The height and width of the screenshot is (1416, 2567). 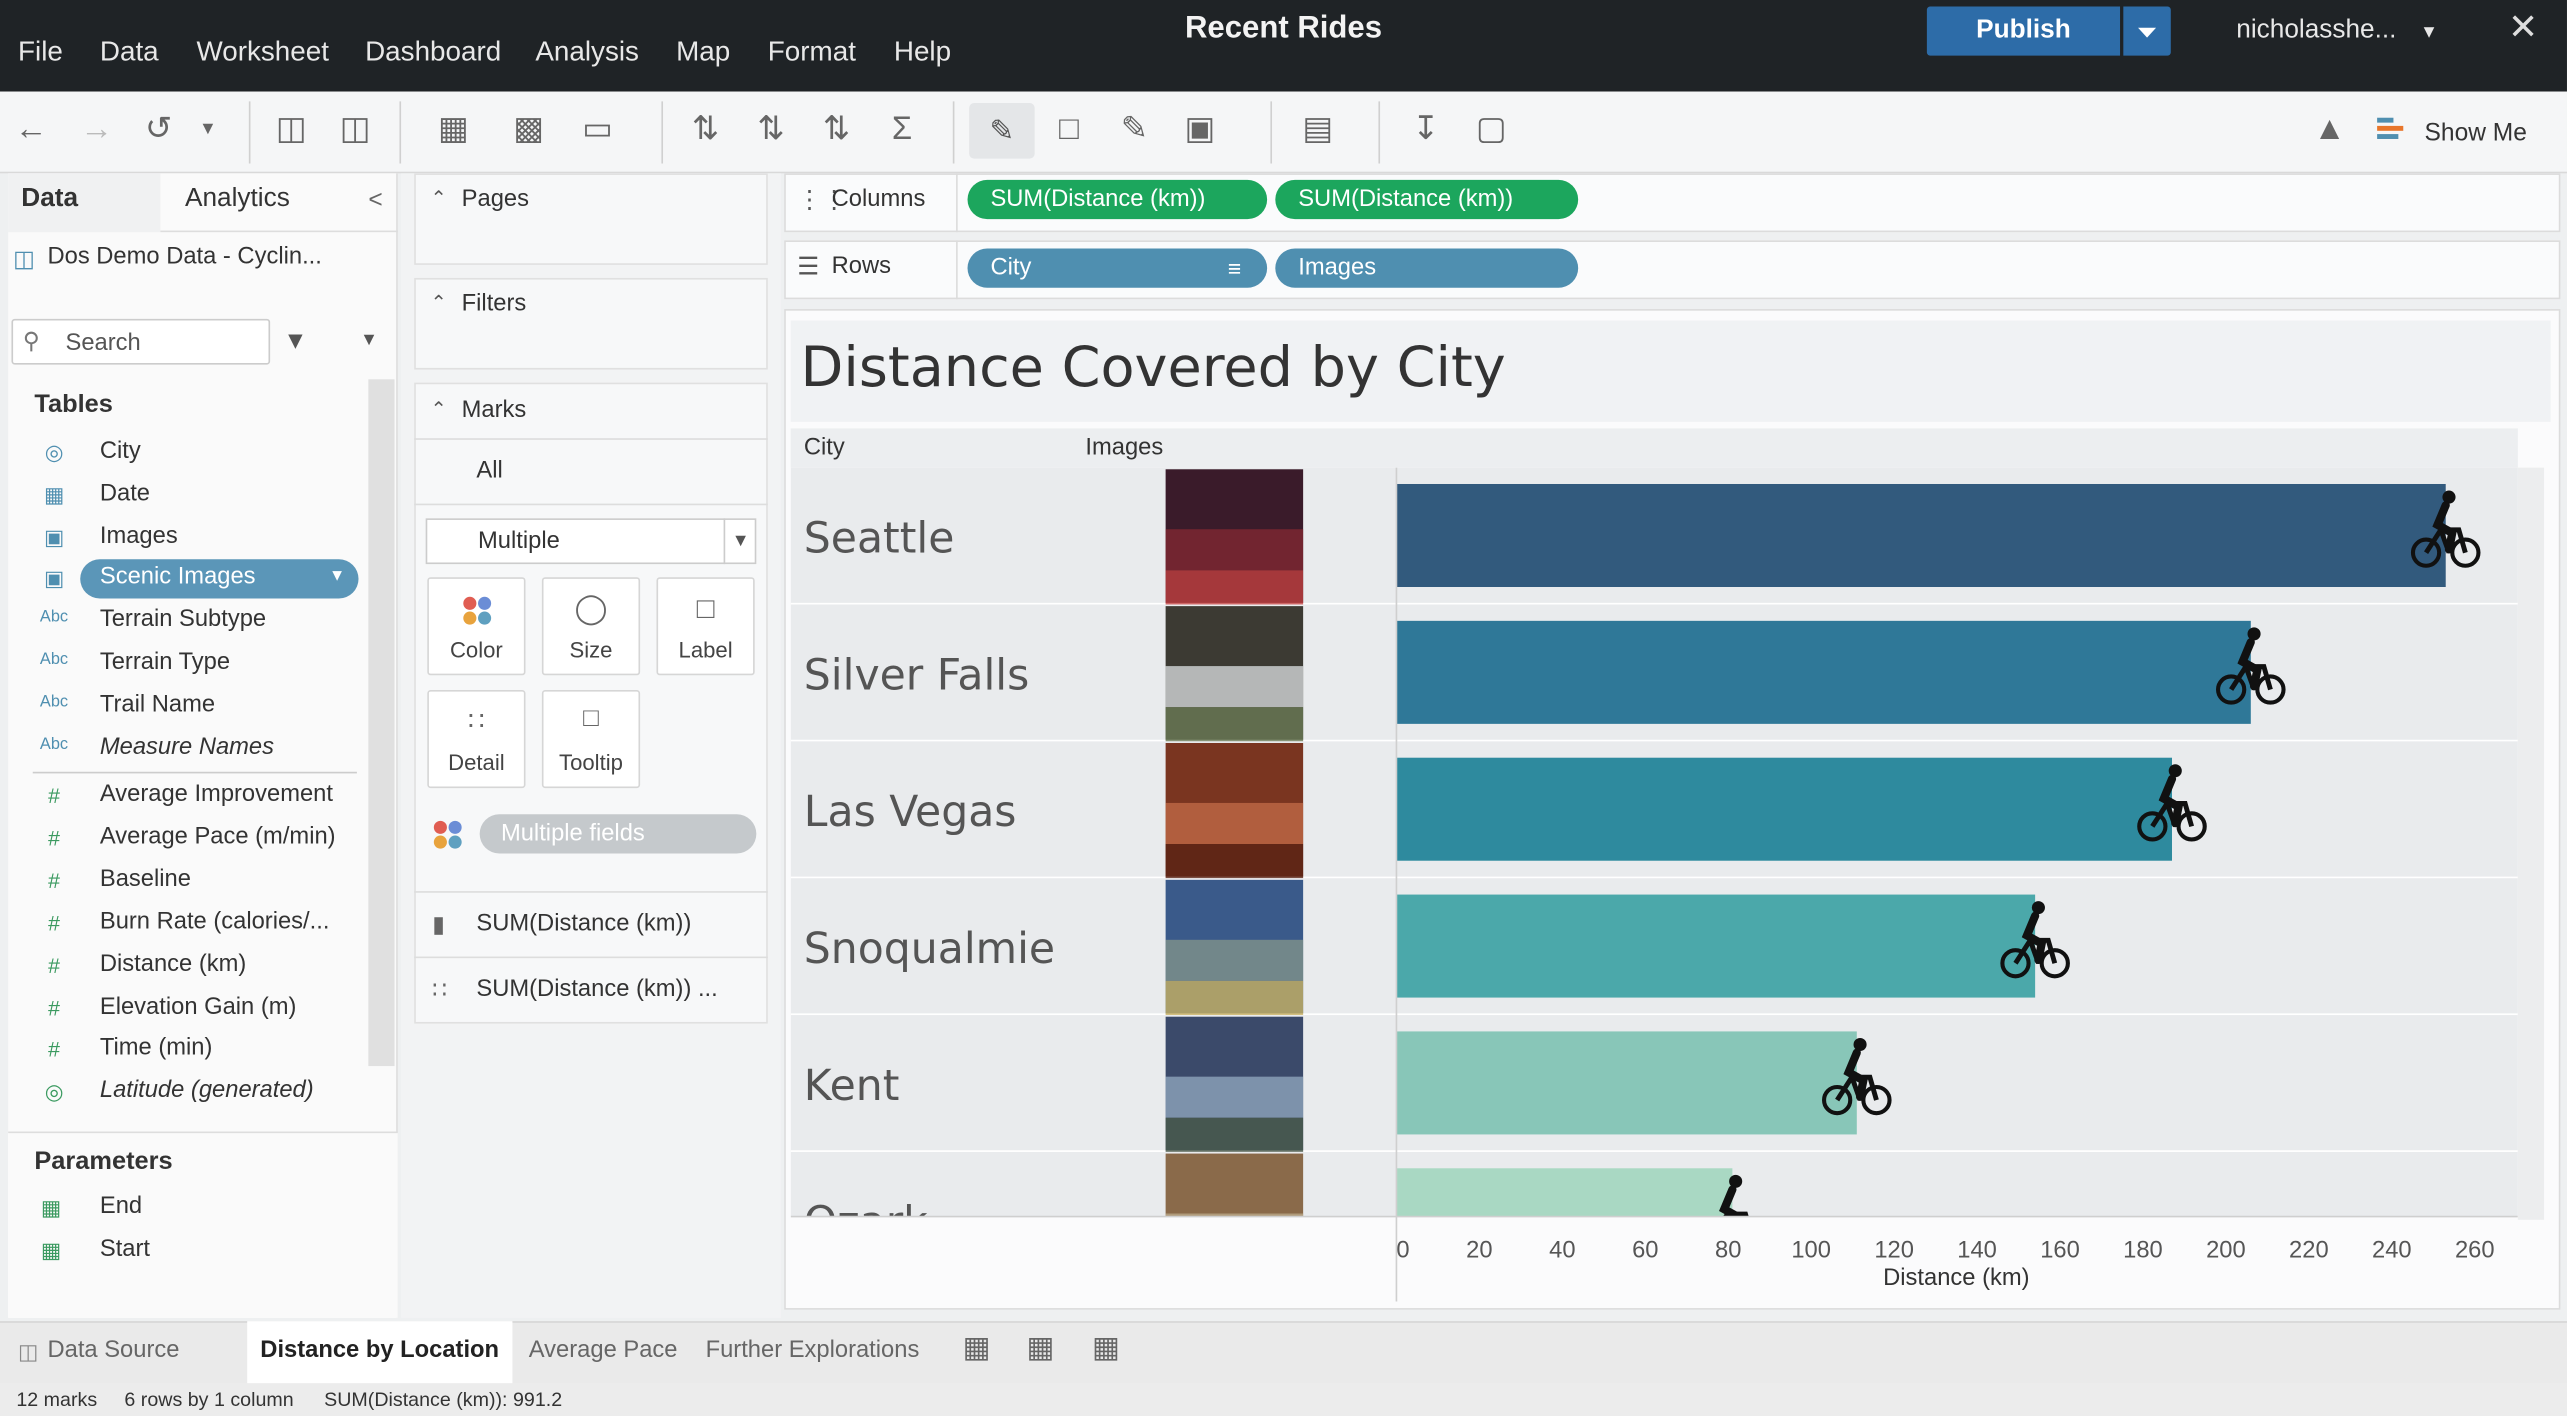 What do you see at coordinates (618, 834) in the screenshot?
I see `multiple-fields-pill: Multiple fields` at bounding box center [618, 834].